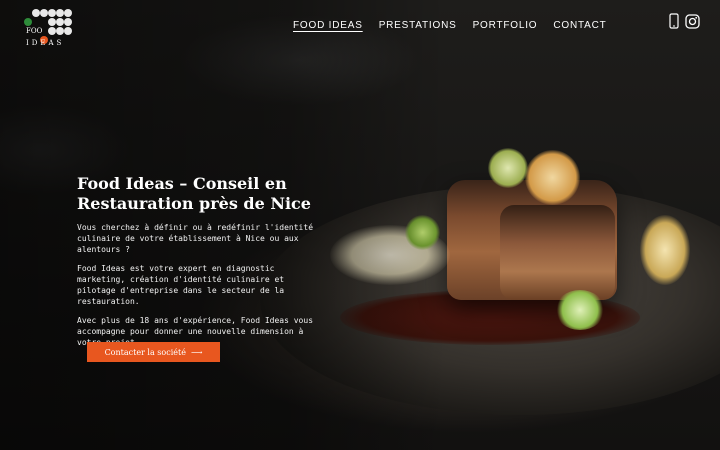 The height and width of the screenshot is (450, 720). What do you see at coordinates (579, 25) in the screenshot?
I see `nav-contact: CONTACT` at bounding box center [579, 25].